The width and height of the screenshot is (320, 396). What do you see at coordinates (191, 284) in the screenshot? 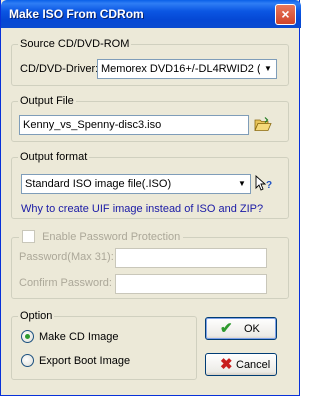
I see `confirm-password-input` at bounding box center [191, 284].